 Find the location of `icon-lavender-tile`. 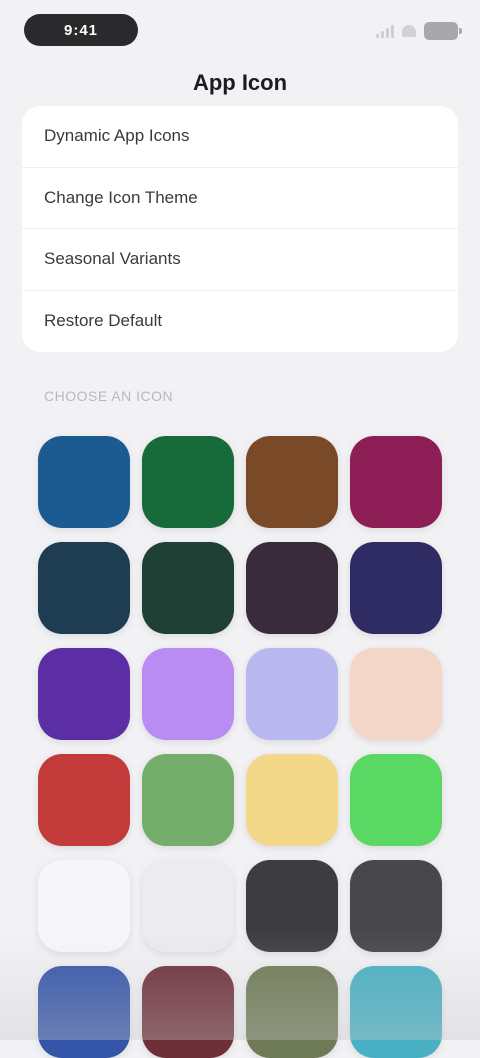

icon-lavender-tile is located at coordinates (188, 694).